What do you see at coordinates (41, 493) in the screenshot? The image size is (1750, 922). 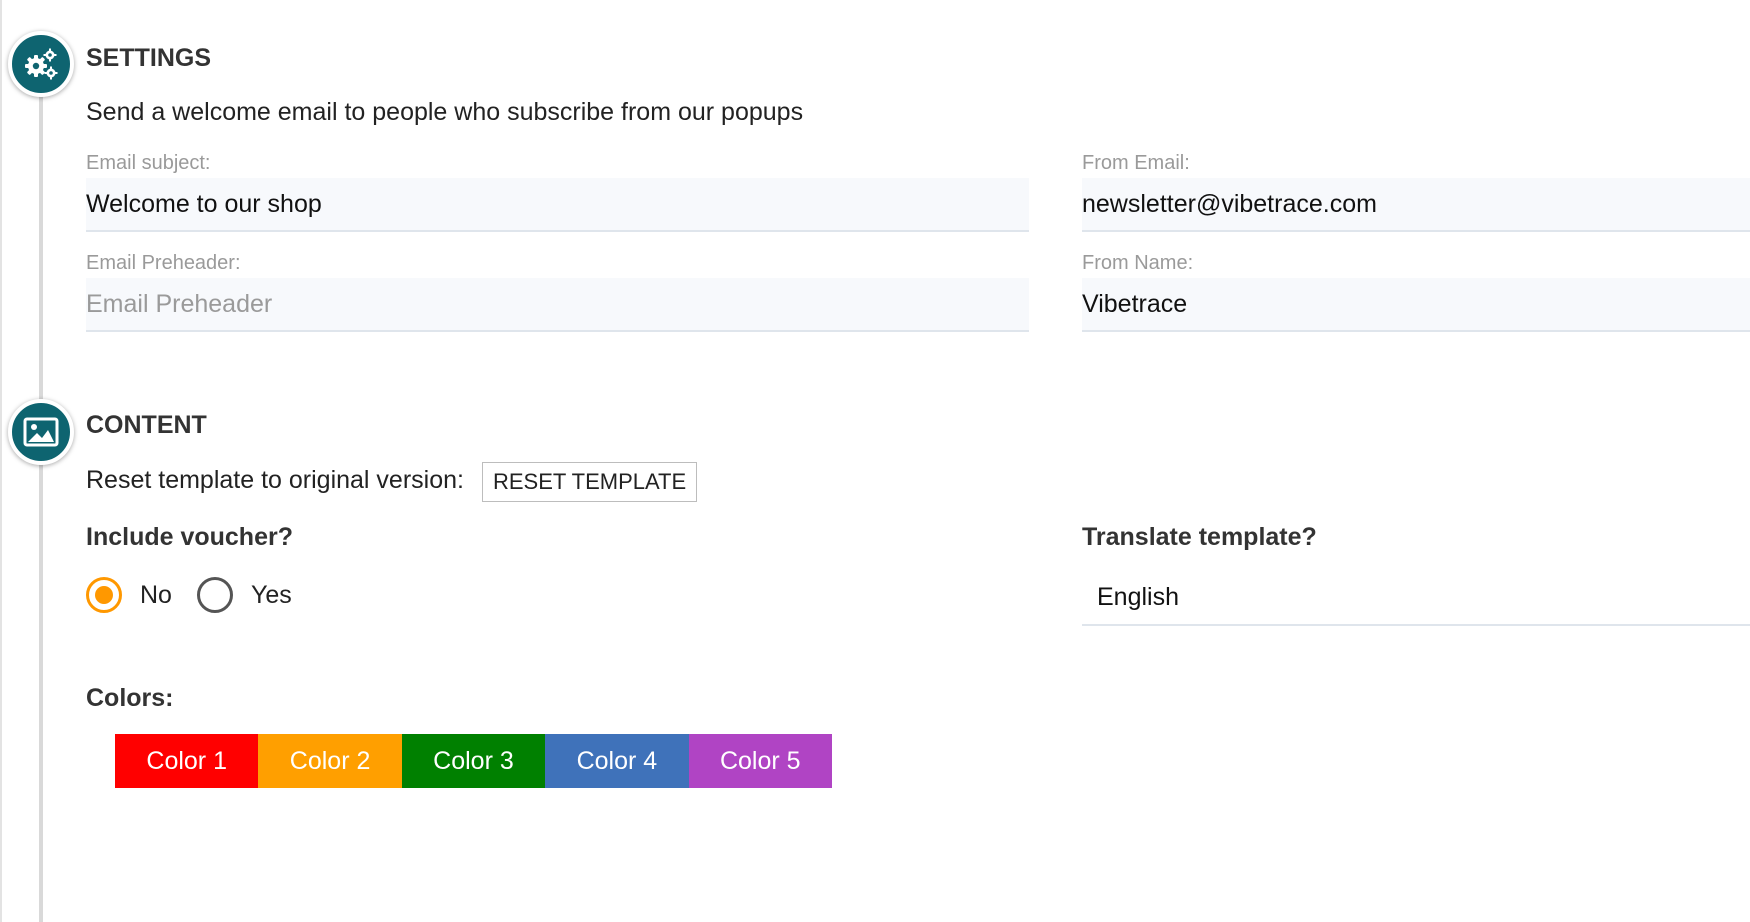 I see `timeline-line` at bounding box center [41, 493].